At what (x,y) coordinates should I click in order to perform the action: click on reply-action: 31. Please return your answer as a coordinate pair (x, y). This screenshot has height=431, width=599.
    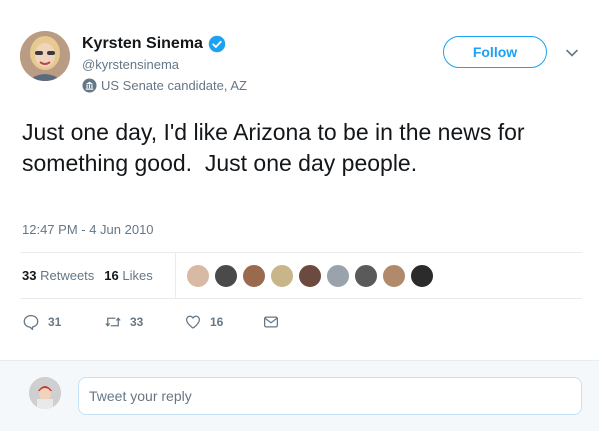
    Looking at the image, I should click on (41, 322).